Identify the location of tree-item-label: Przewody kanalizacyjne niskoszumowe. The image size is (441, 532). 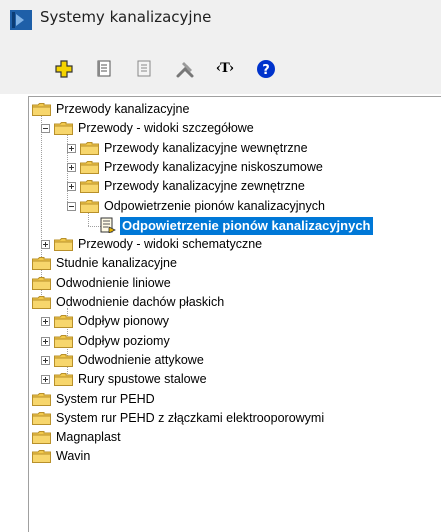
(213, 166).